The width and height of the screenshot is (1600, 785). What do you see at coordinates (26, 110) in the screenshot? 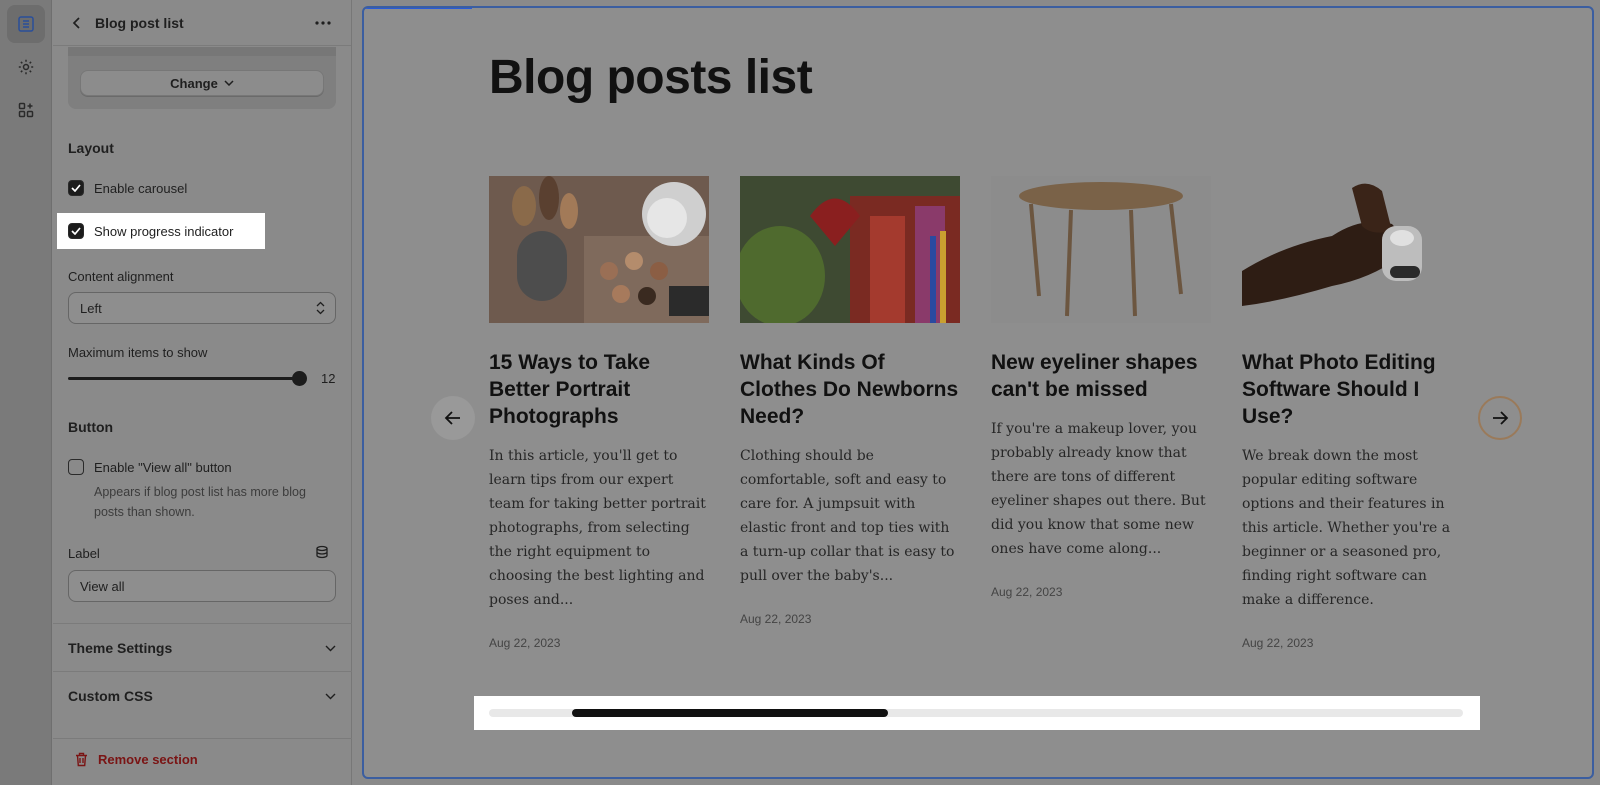
I see `apps-icon` at bounding box center [26, 110].